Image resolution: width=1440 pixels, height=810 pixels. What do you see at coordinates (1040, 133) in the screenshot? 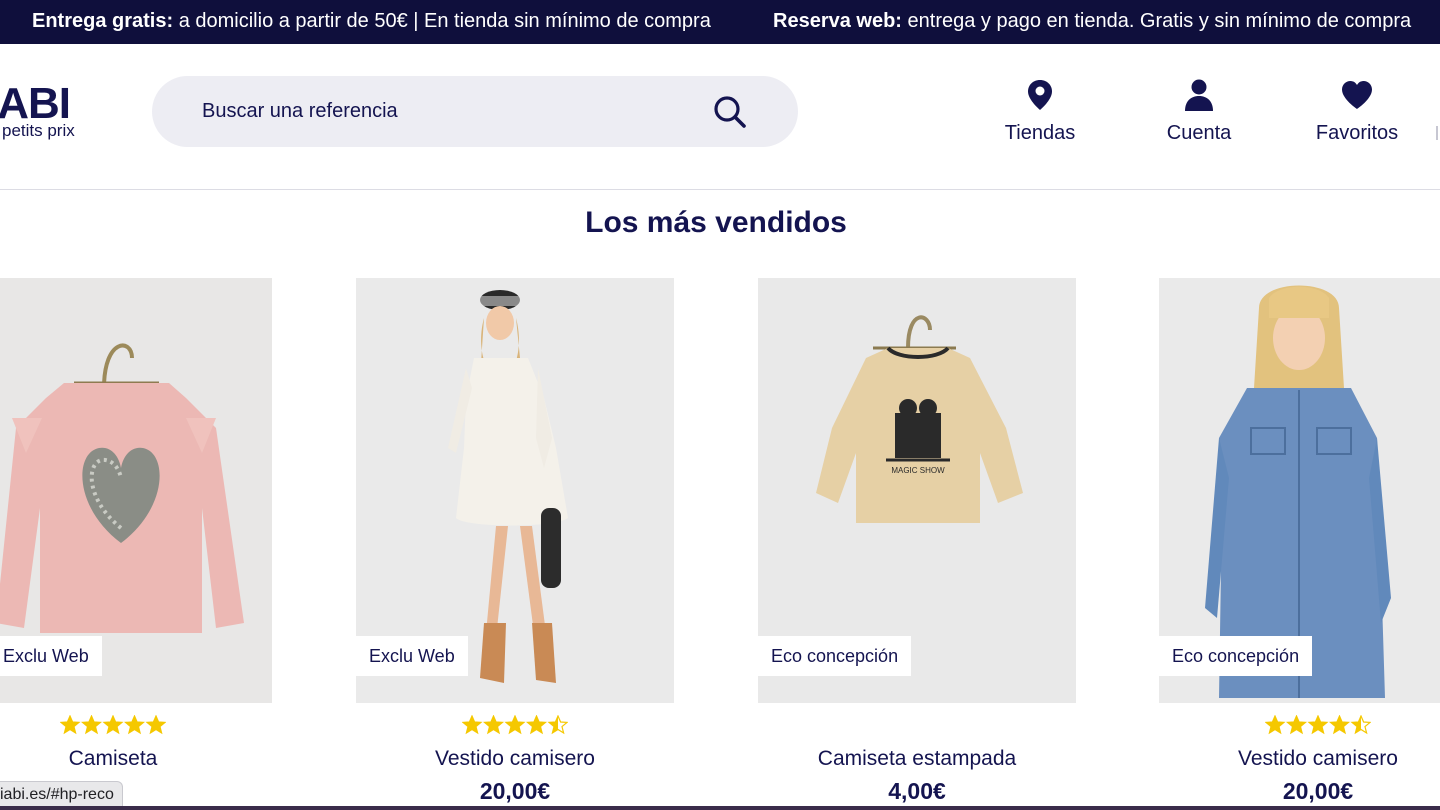
I see `nav-stores-label: Tiendas` at bounding box center [1040, 133].